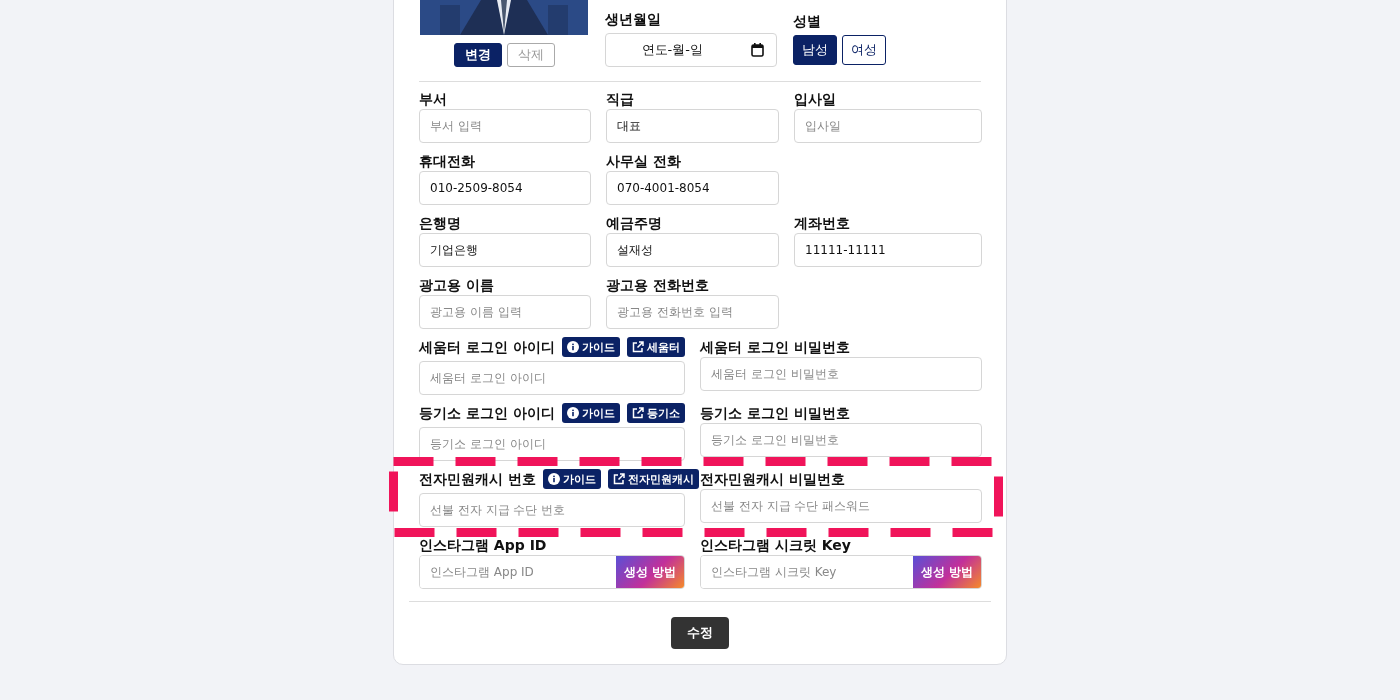 The width and height of the screenshot is (1400, 700). Describe the element at coordinates (841, 572) in the screenshot. I see `text-field: 인스타그램 시크릿 Key 생성 방법` at that location.